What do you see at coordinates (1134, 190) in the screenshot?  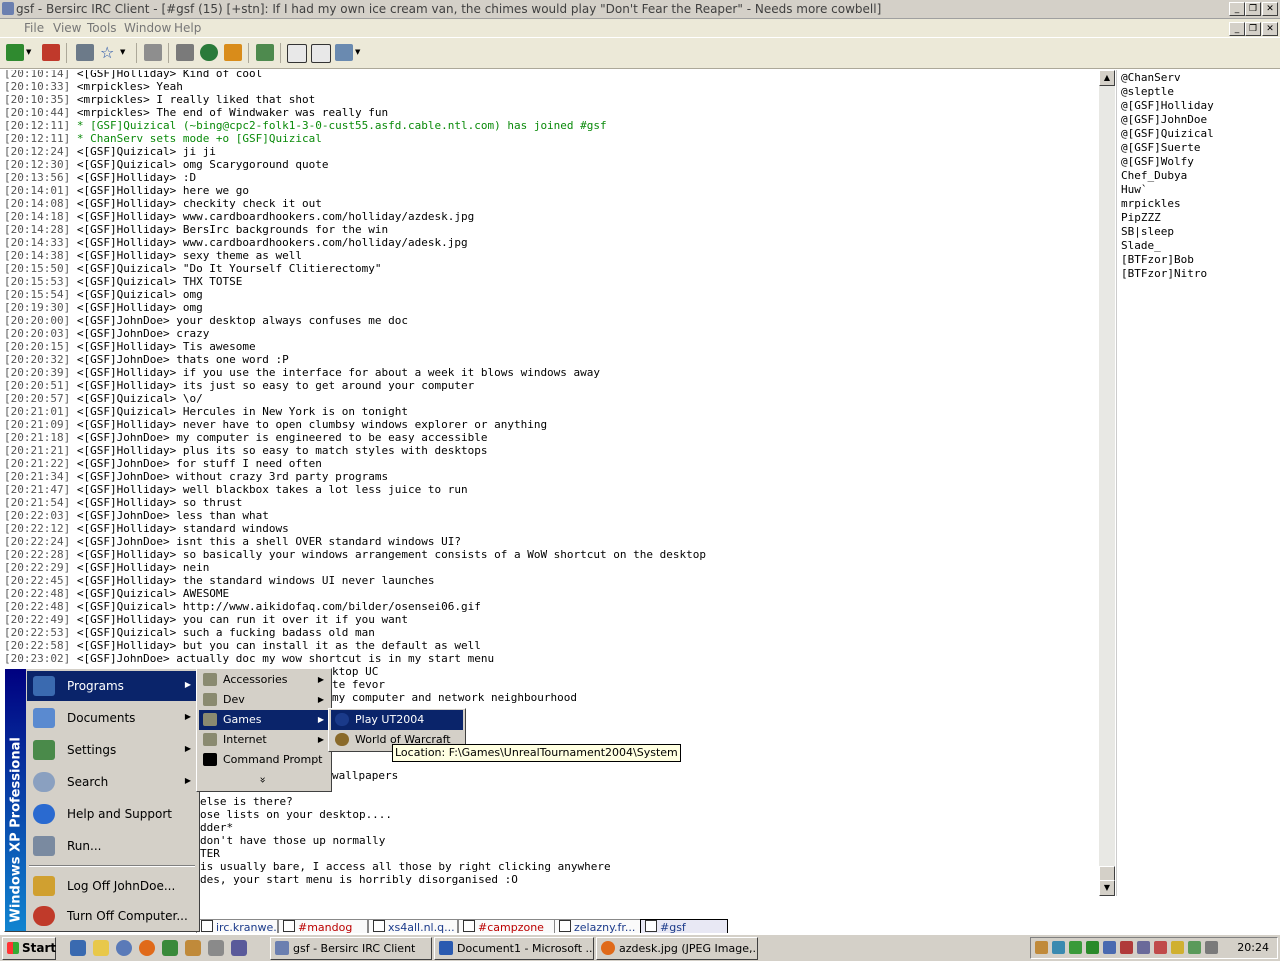 I see `nick-item: Huw`` at bounding box center [1134, 190].